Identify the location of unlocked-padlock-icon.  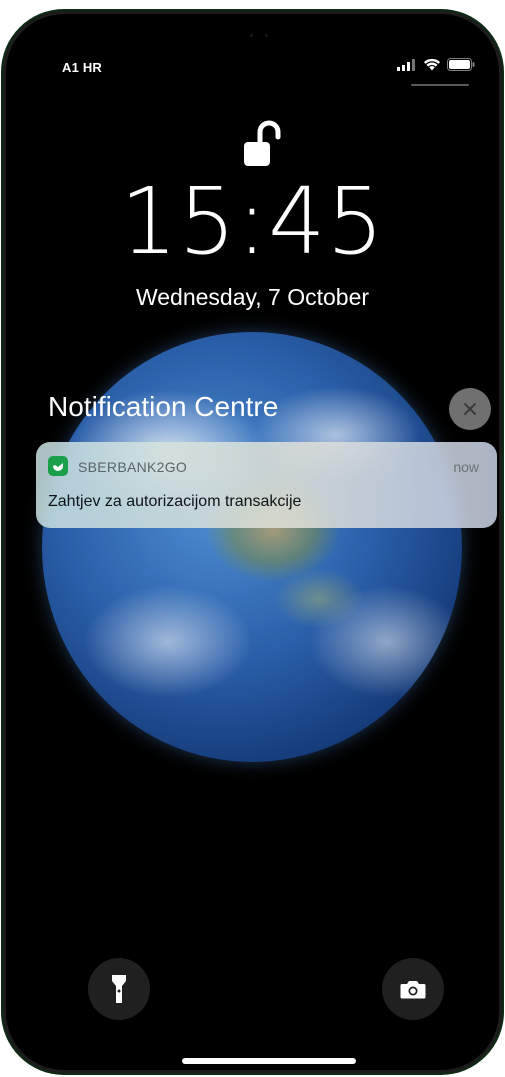
(262, 143).